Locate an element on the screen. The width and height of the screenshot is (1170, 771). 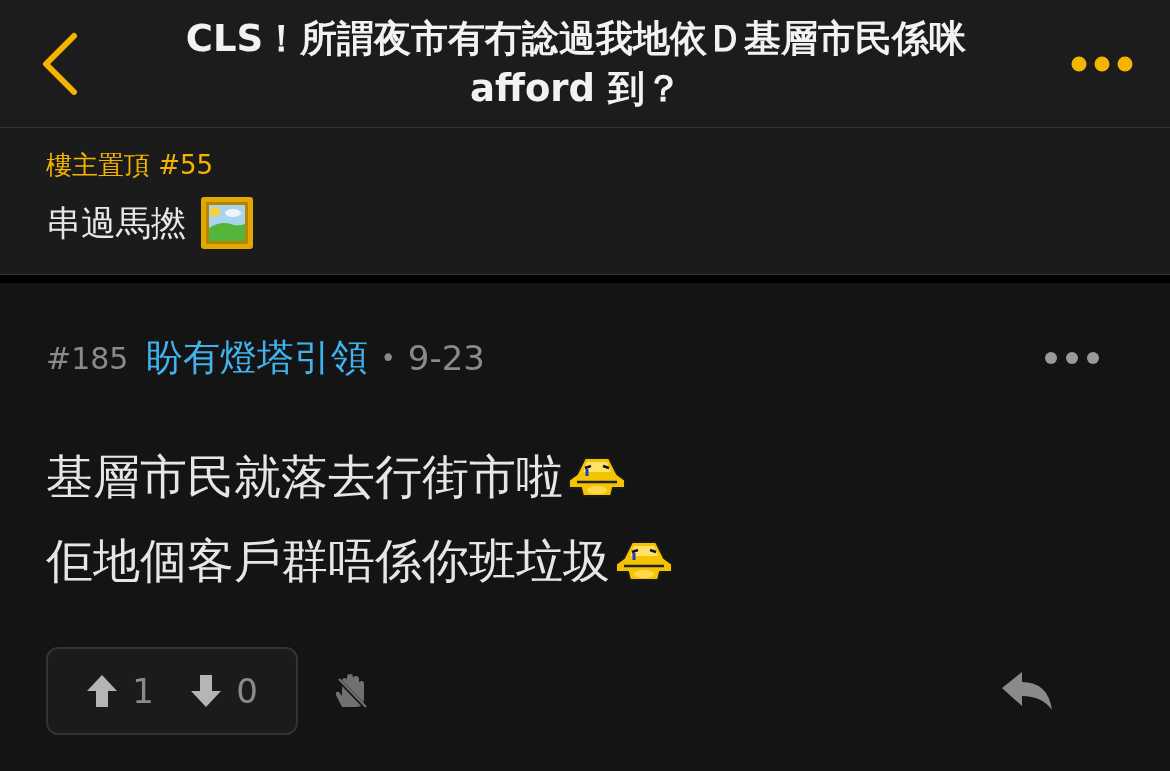
post-date: 9-23 is located at coordinates (446, 358).